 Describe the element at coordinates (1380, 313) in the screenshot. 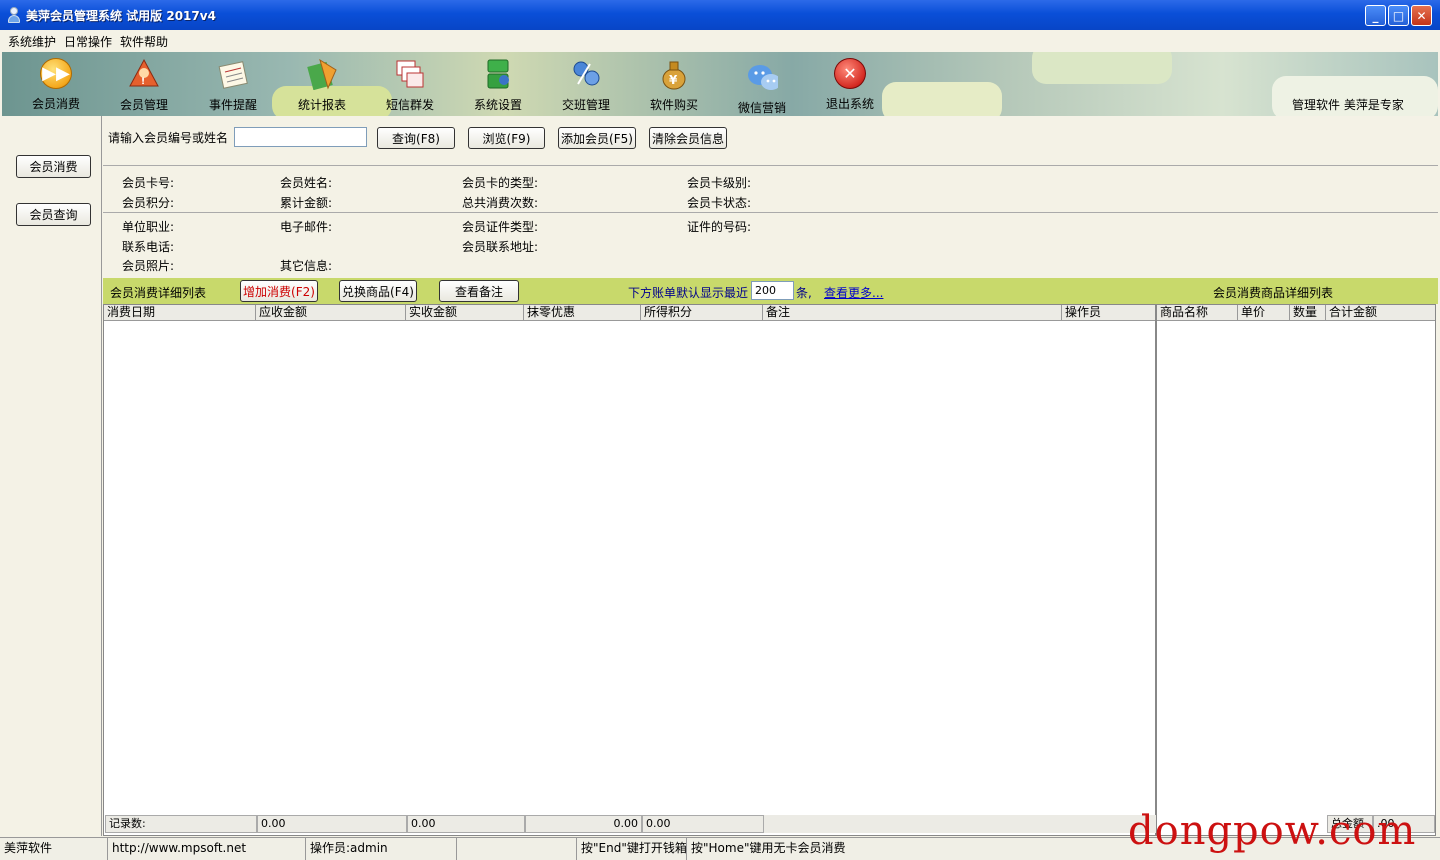

I see `col-total: 合计金额` at that location.